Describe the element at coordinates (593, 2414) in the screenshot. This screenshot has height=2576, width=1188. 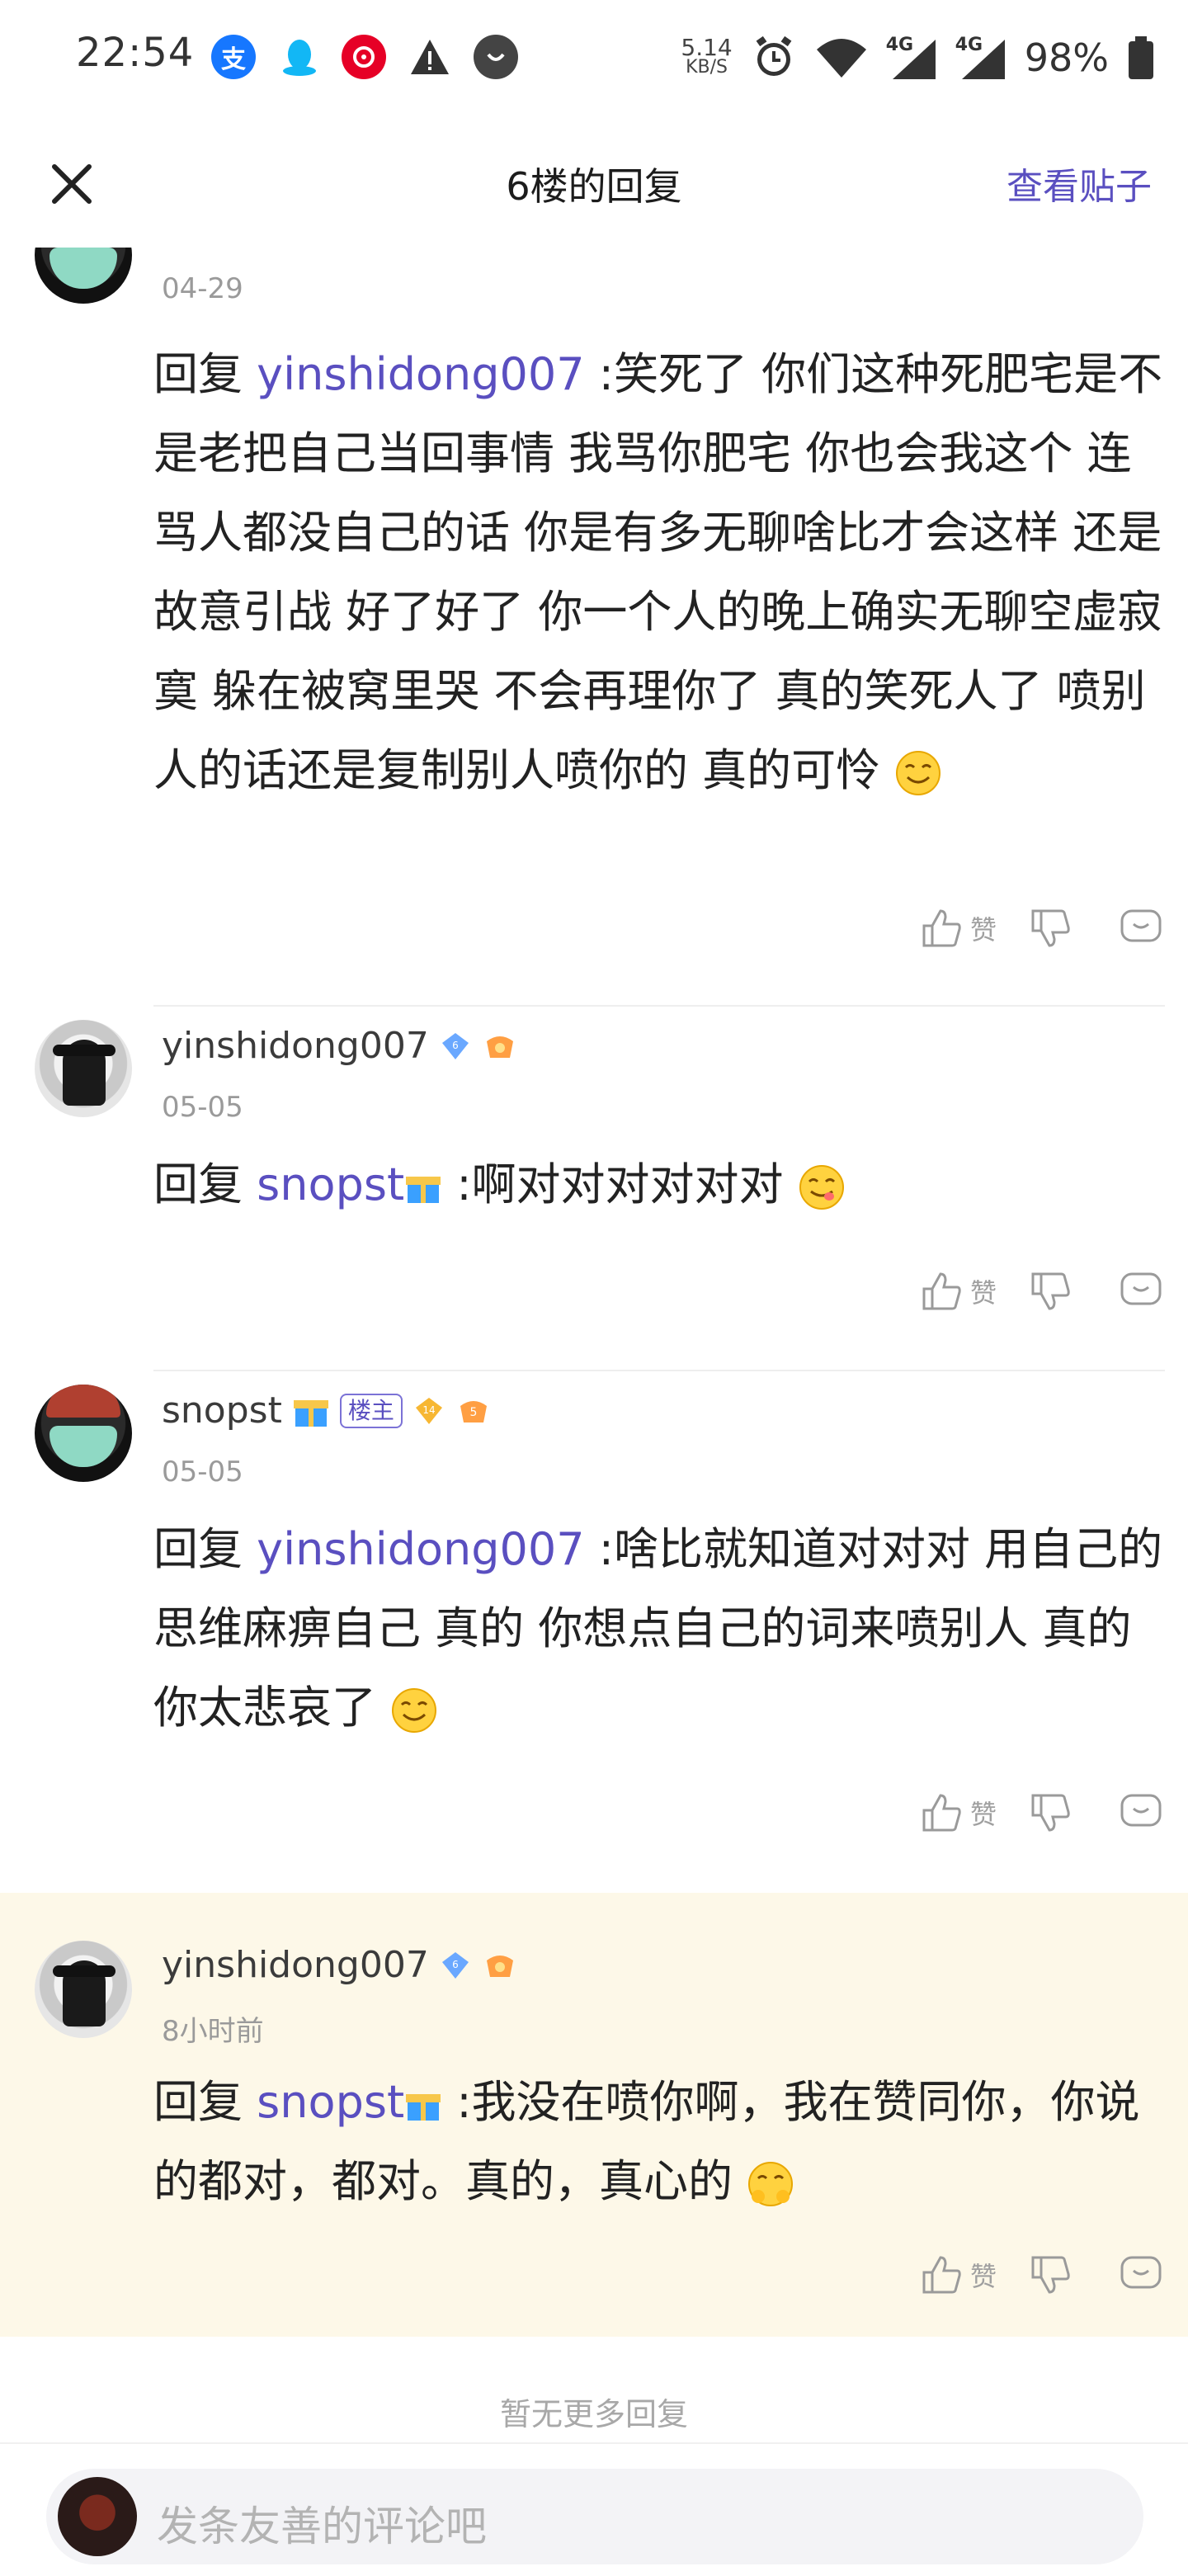
I see `no-more-replies: 暂无更多回复` at that location.